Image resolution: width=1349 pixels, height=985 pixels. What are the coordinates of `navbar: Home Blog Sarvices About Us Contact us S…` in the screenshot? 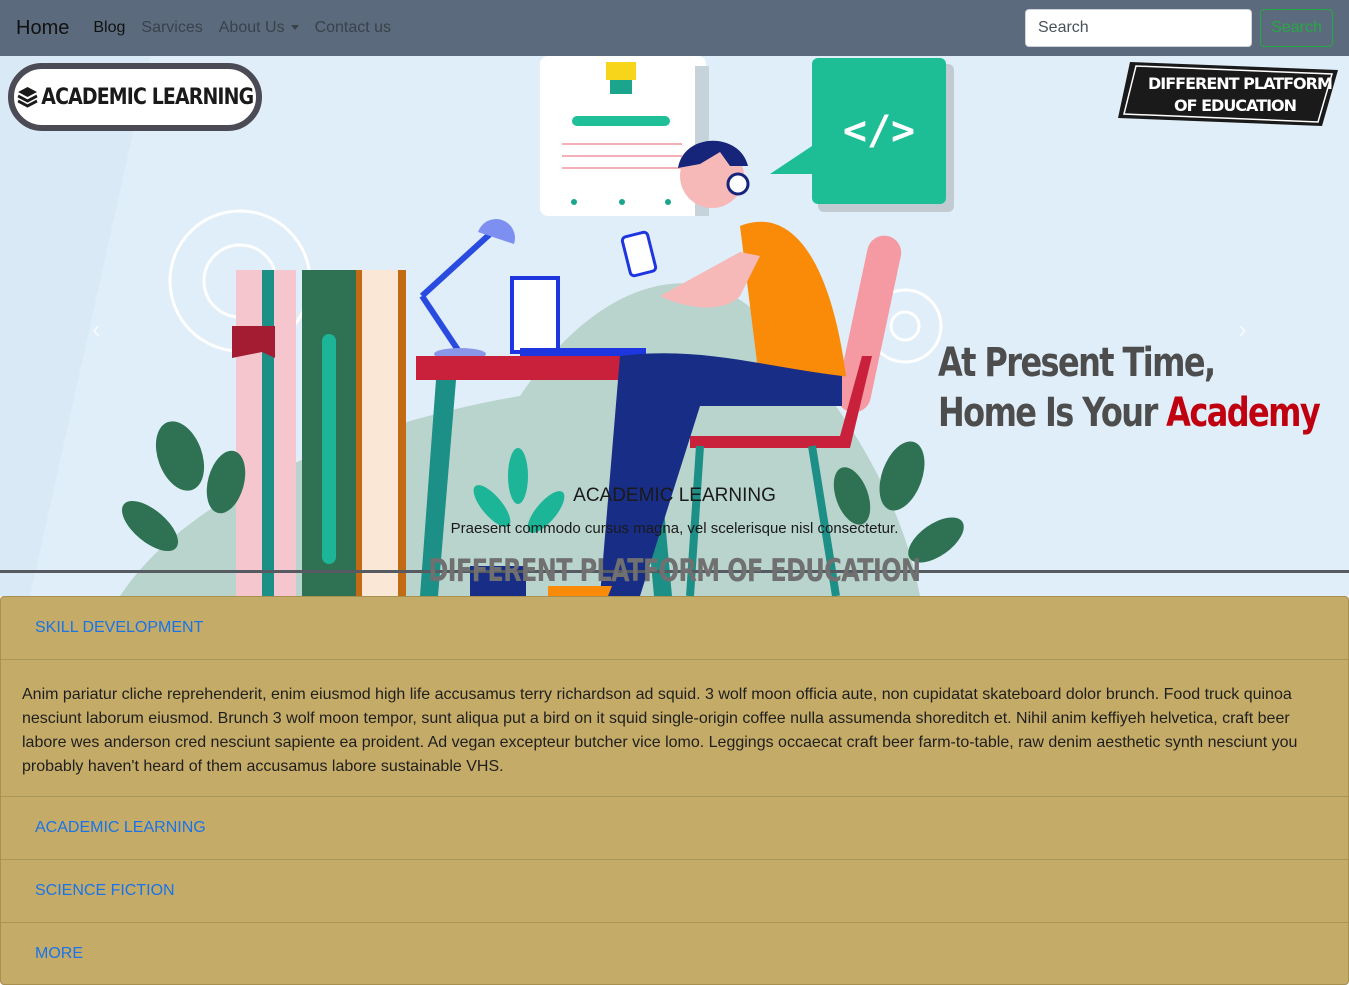 It's located at (674, 28).